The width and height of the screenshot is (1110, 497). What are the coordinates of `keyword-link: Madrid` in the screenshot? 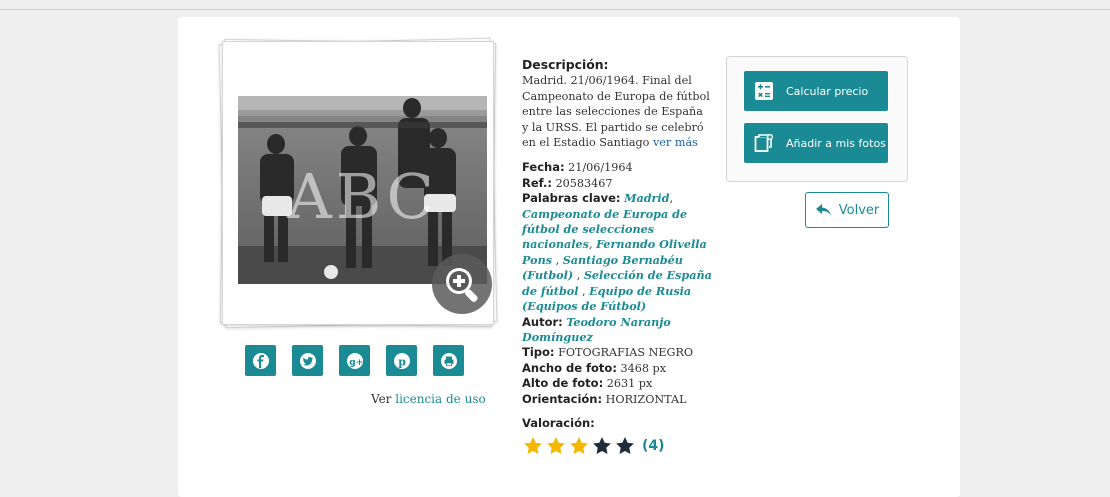 It's located at (646, 198).